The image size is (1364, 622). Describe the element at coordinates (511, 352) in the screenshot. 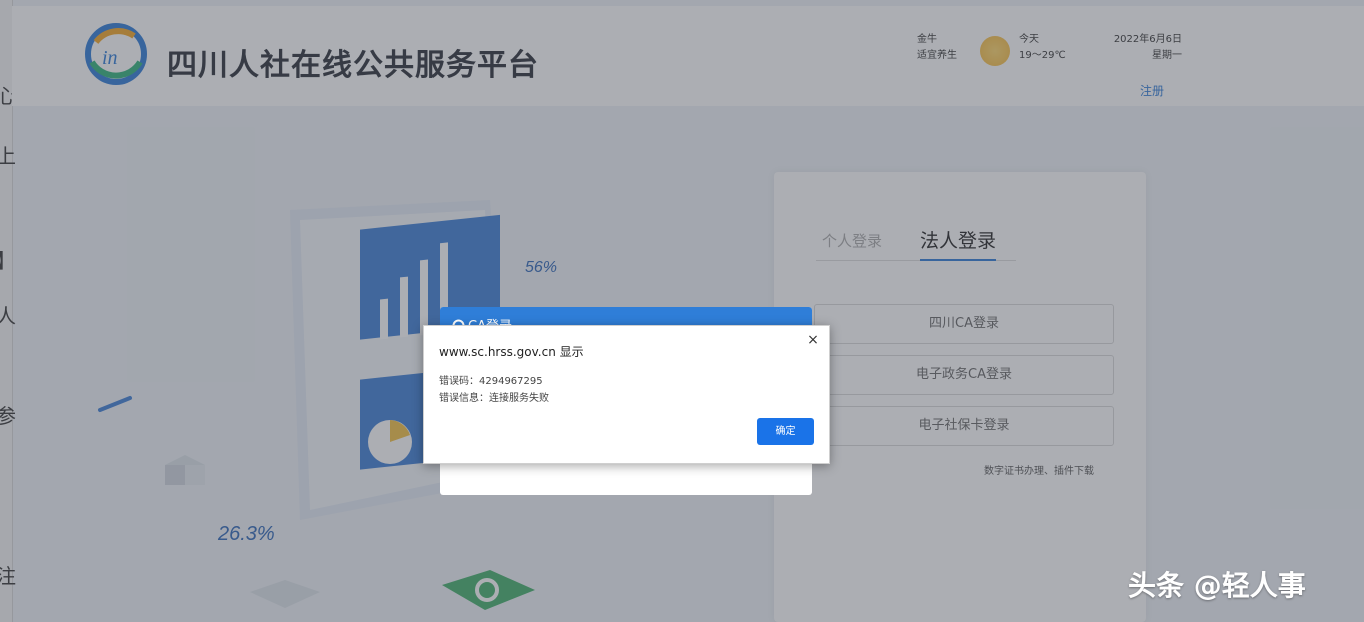

I see `alert-title: www.sc.hrss.gov.cn 显示` at that location.